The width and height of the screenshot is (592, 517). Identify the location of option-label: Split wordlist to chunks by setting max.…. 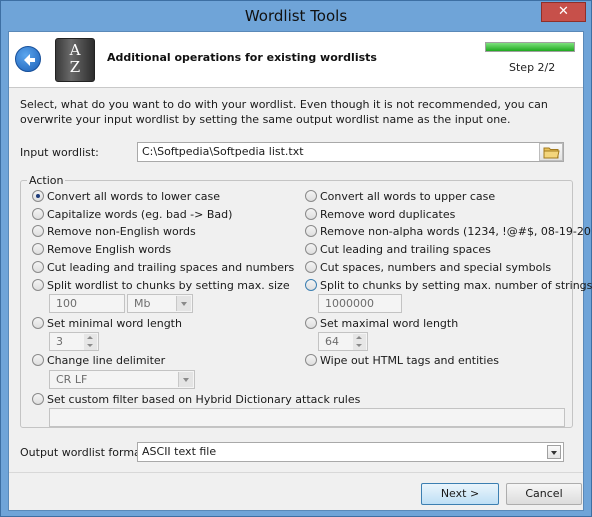
(168, 285).